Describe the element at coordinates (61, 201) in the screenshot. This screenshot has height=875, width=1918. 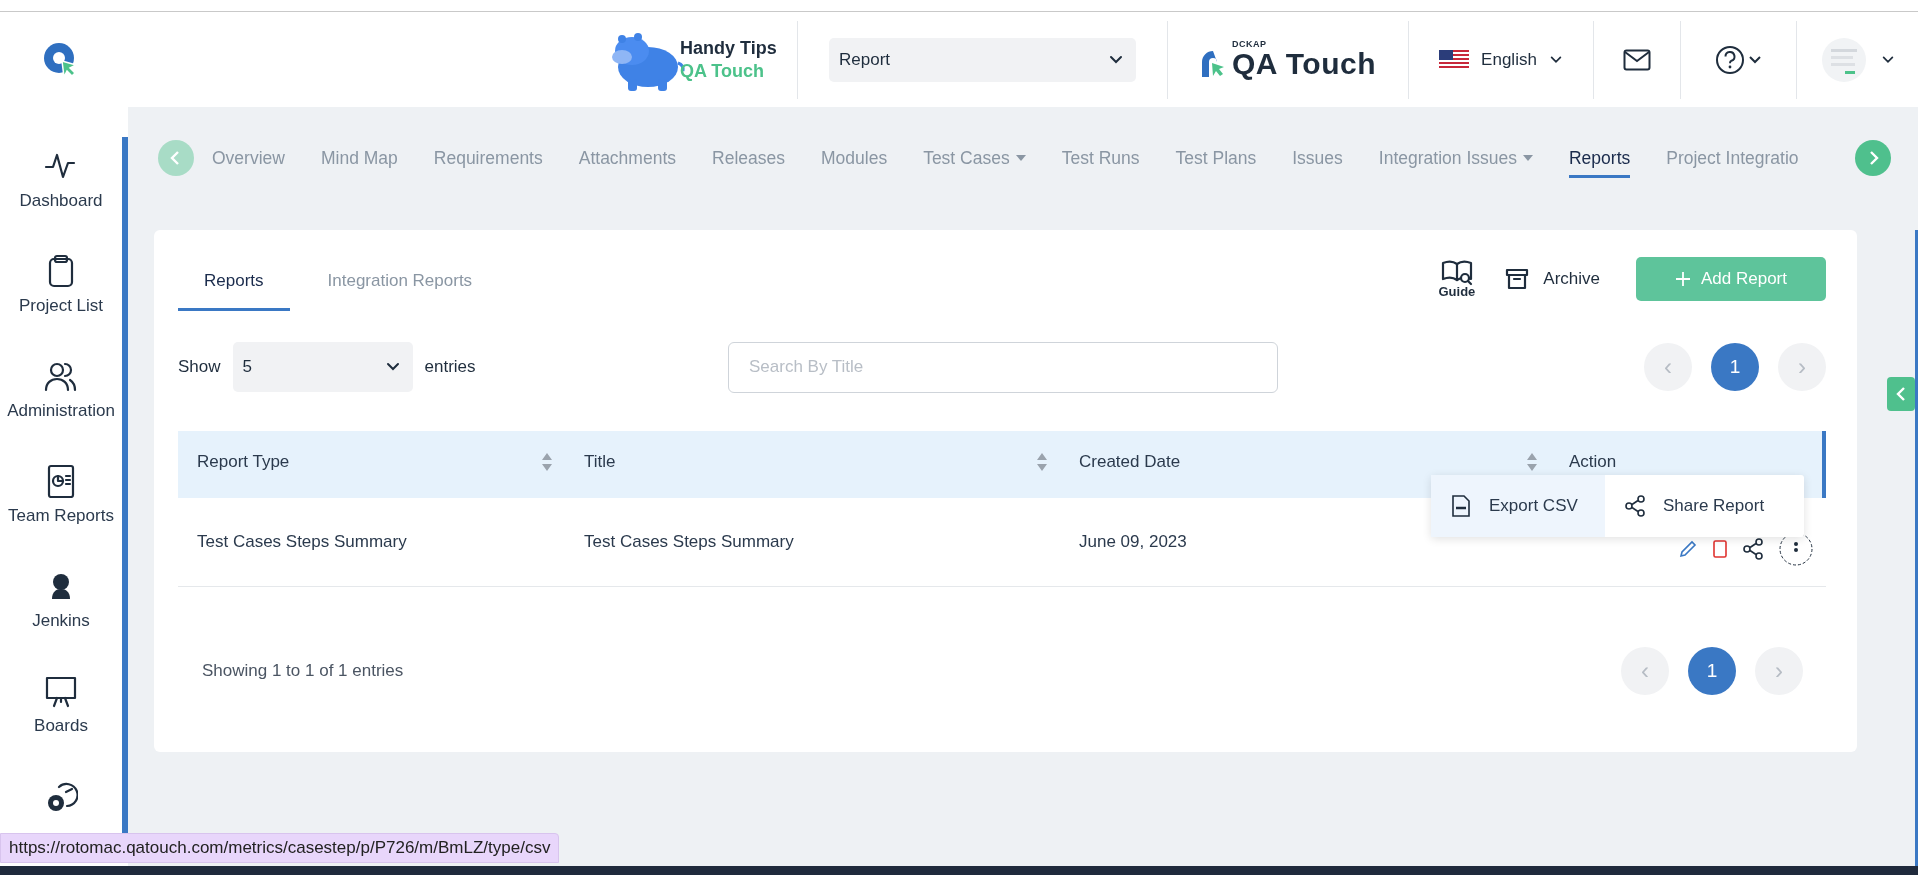
I see `sidebar-item-label: Dashboard` at that location.